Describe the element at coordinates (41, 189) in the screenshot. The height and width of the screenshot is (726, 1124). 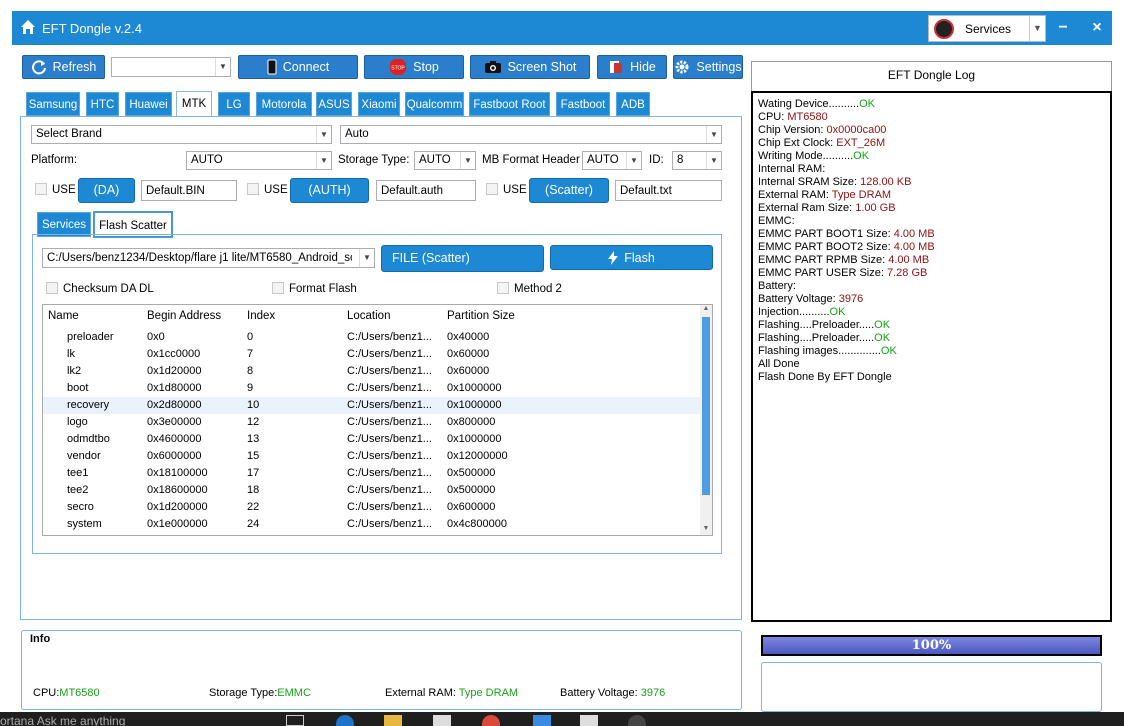
I see `use-da-checkbox` at that location.